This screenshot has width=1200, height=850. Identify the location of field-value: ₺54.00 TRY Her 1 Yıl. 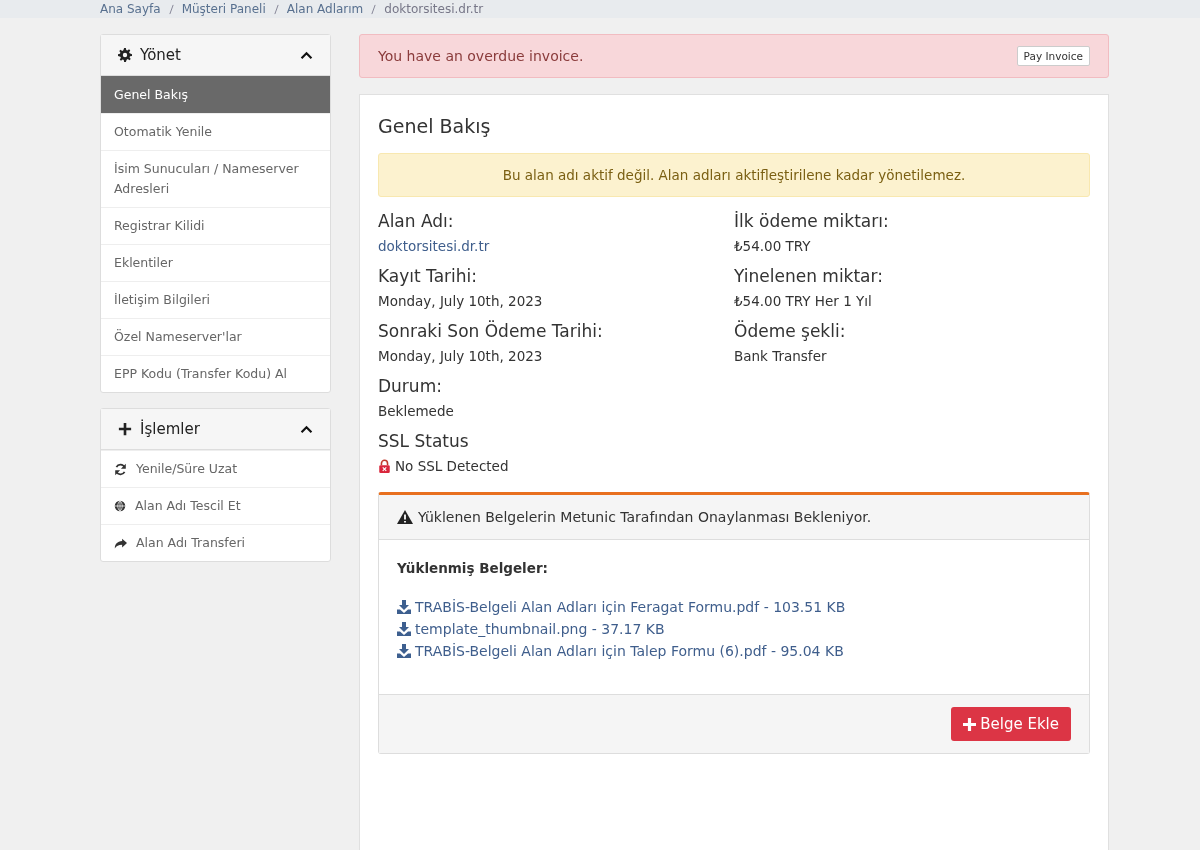
(803, 301).